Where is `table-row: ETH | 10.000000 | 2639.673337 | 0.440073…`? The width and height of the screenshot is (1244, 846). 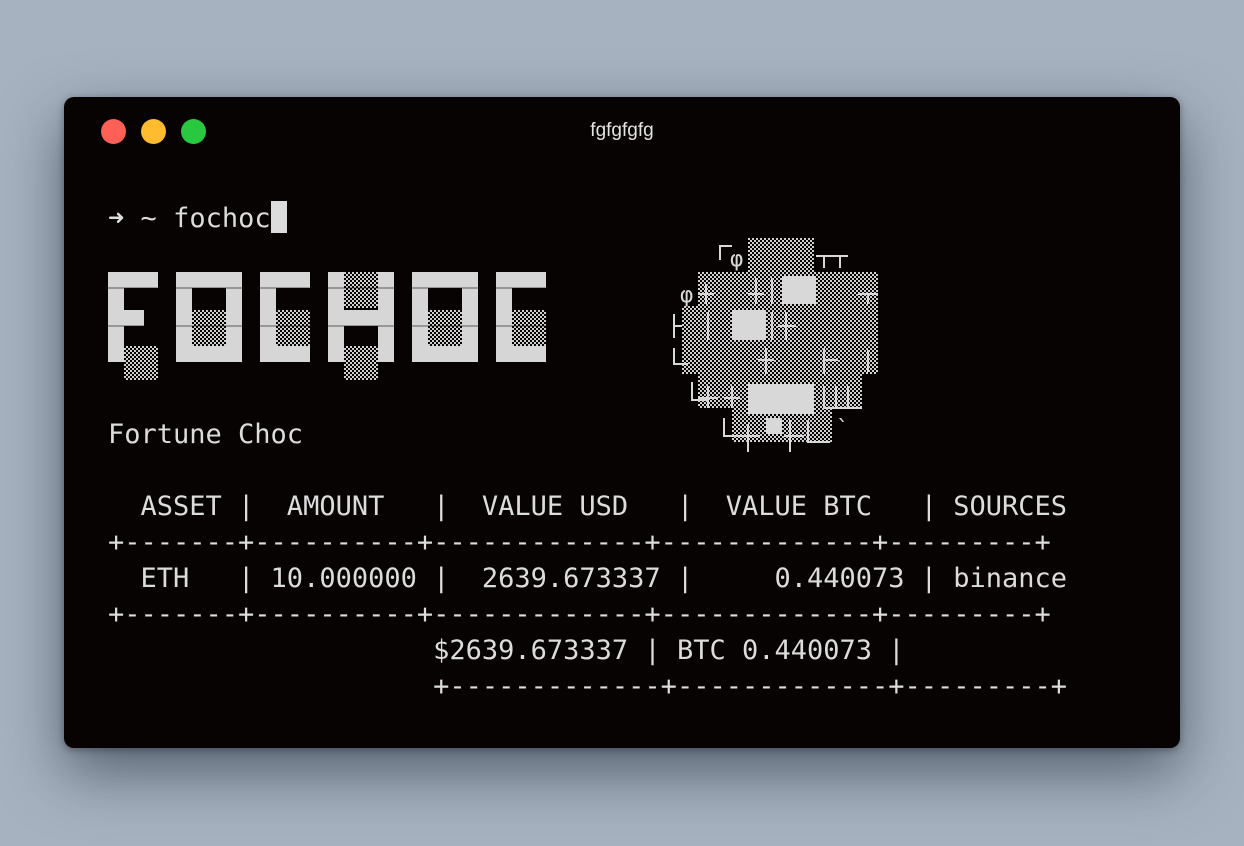
table-row: ETH | 10.000000 | 2639.673337 | 0.440073… is located at coordinates (588, 578).